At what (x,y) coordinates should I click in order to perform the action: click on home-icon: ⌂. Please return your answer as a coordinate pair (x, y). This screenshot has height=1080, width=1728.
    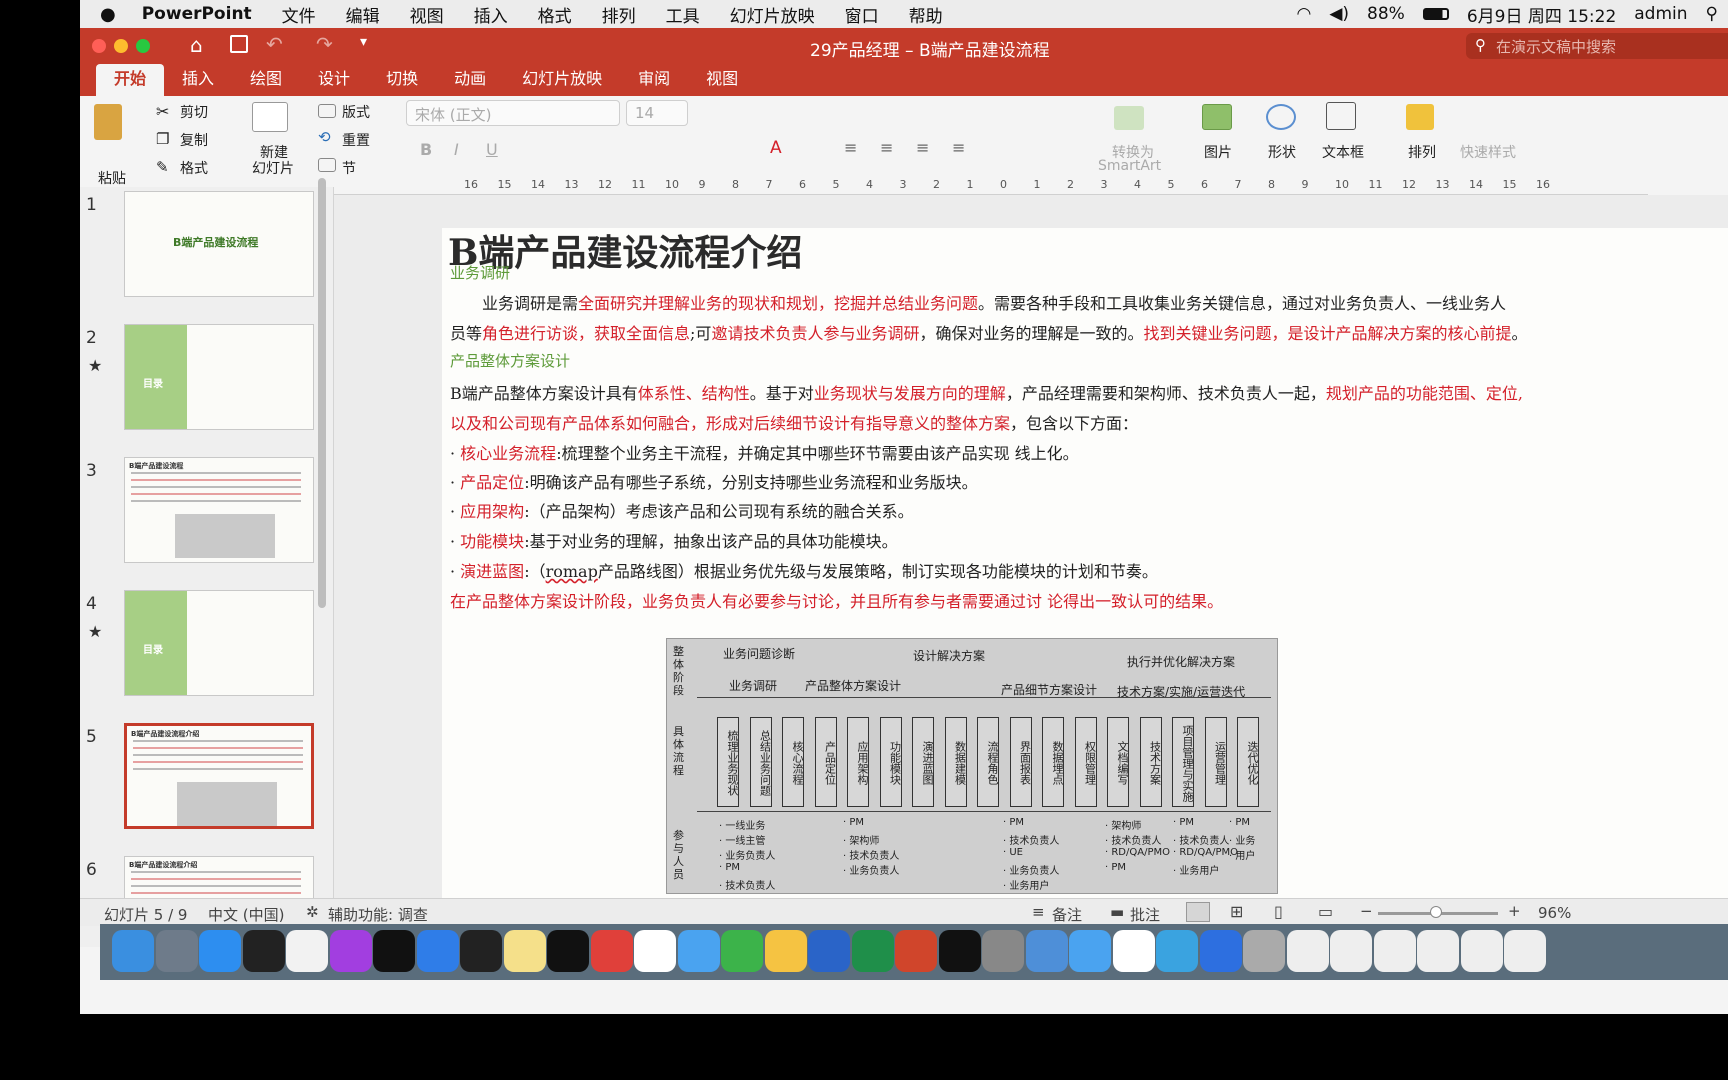
    Looking at the image, I should click on (196, 45).